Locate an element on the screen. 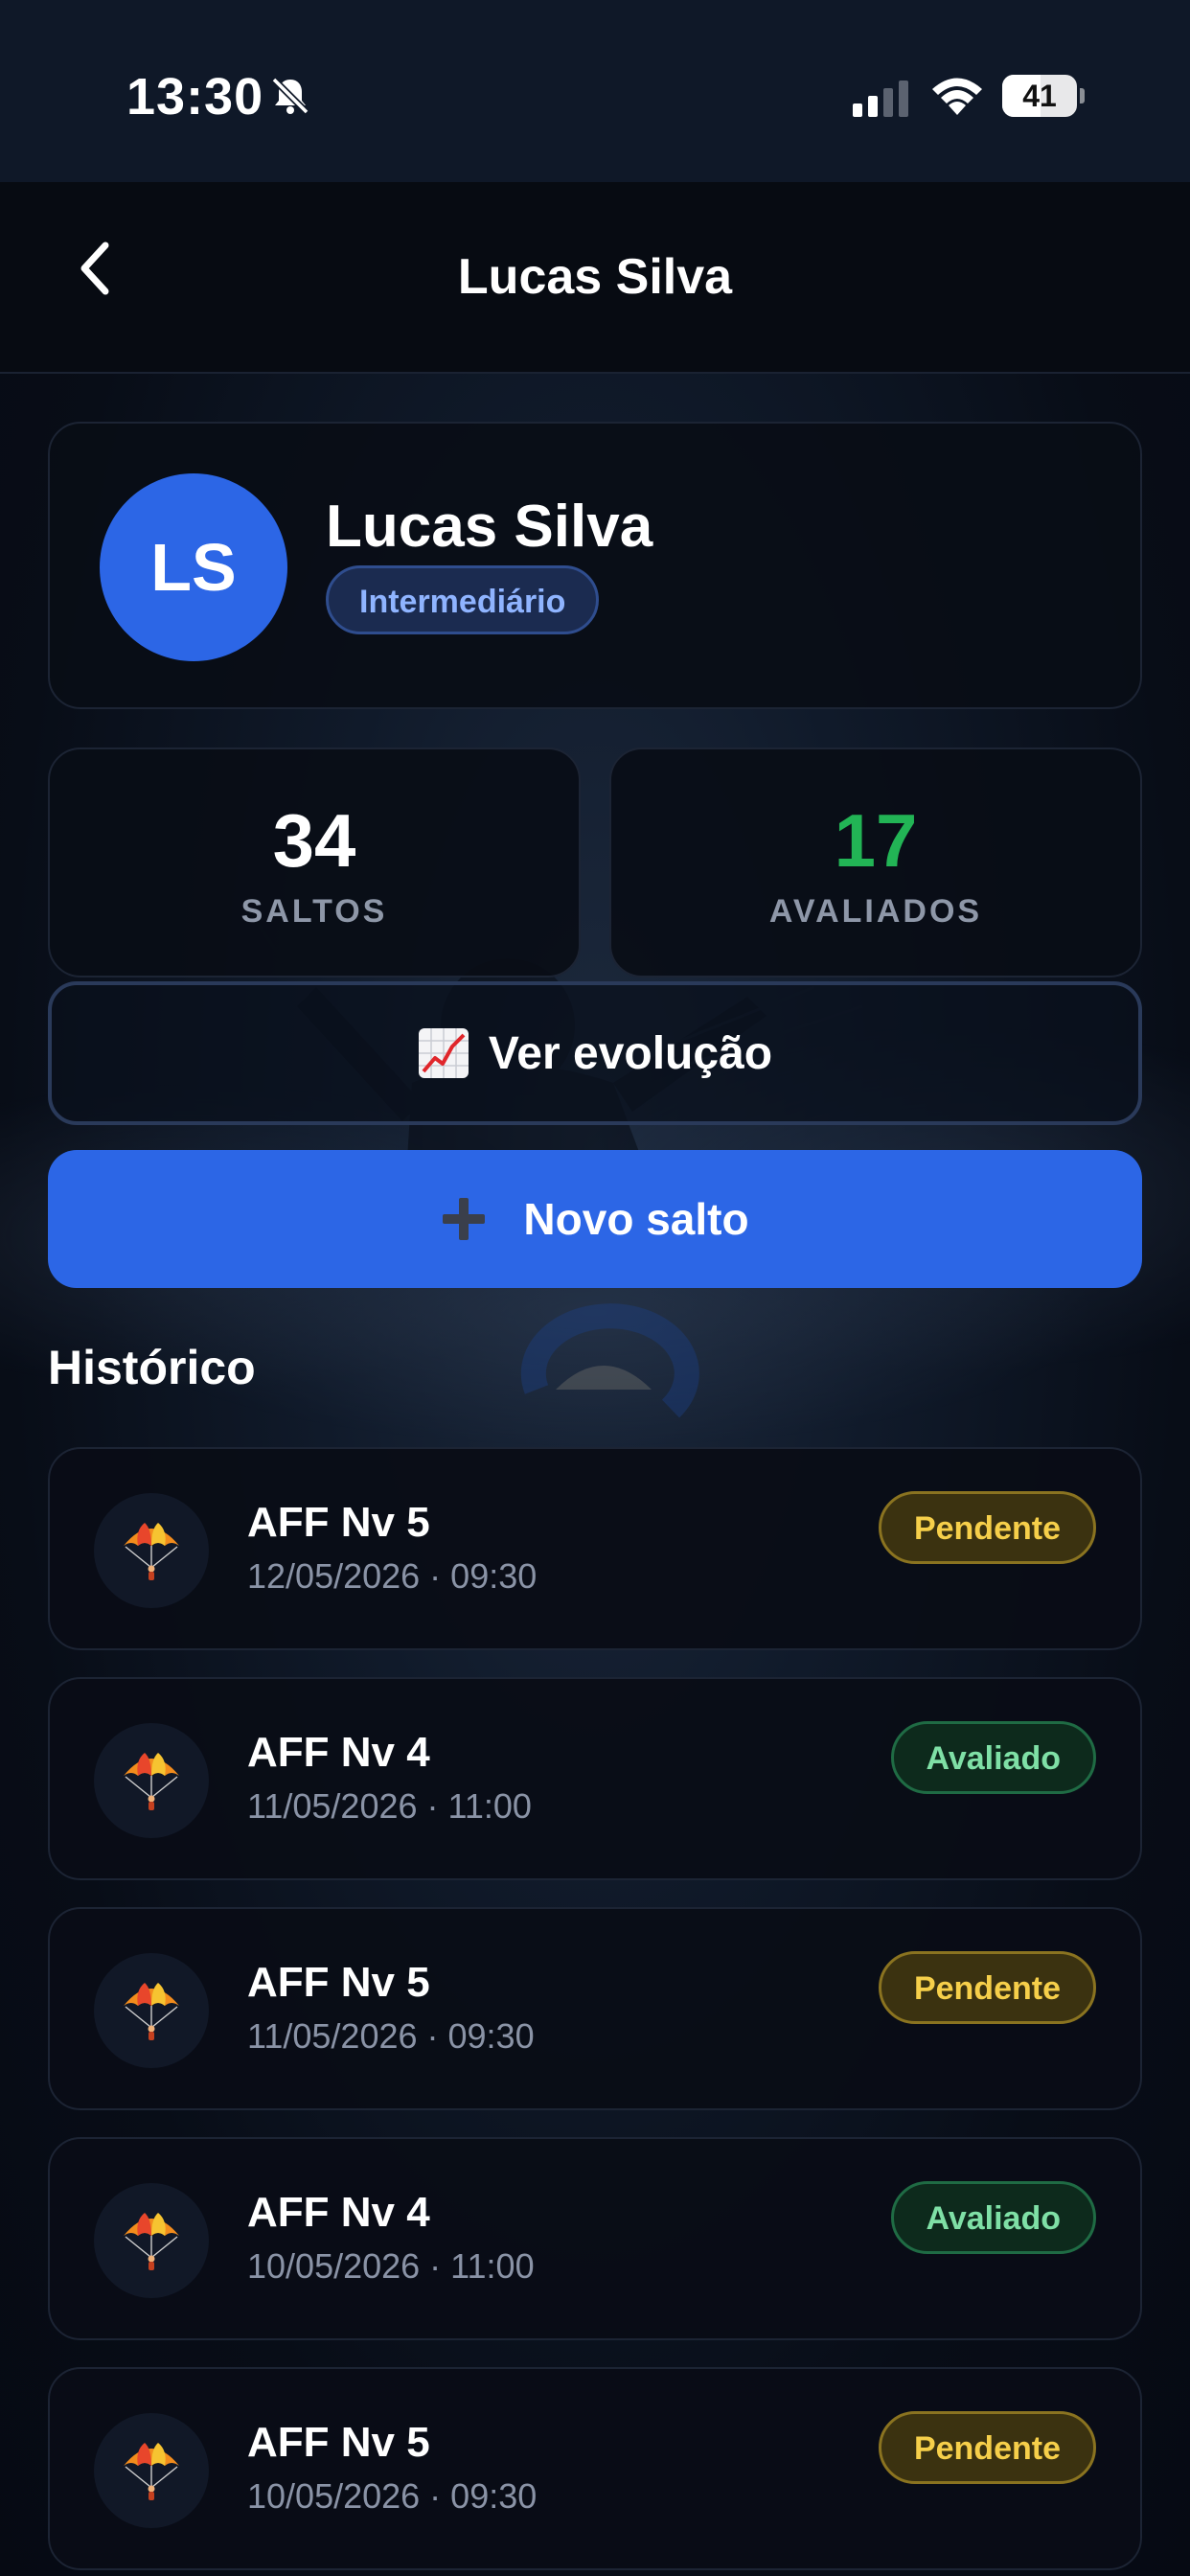 The height and width of the screenshot is (2576, 1190). stat-saltos-label: SALTOS is located at coordinates (314, 911).